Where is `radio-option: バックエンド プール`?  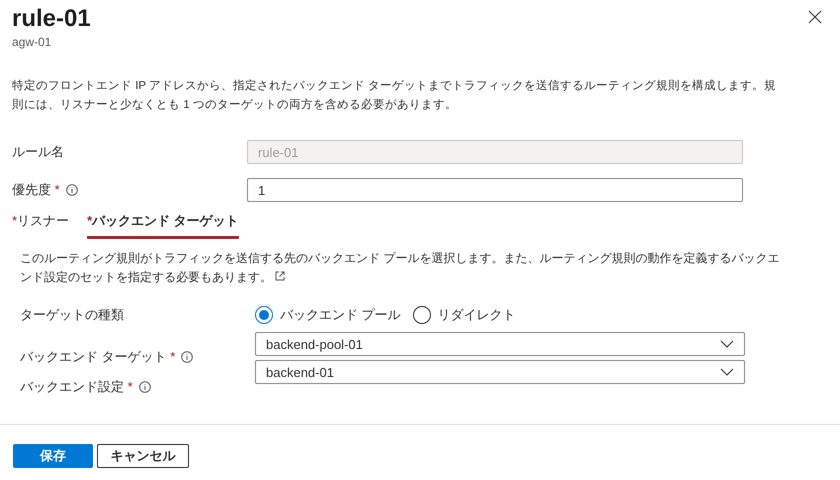
radio-option: バックエンド プール is located at coordinates (328, 315).